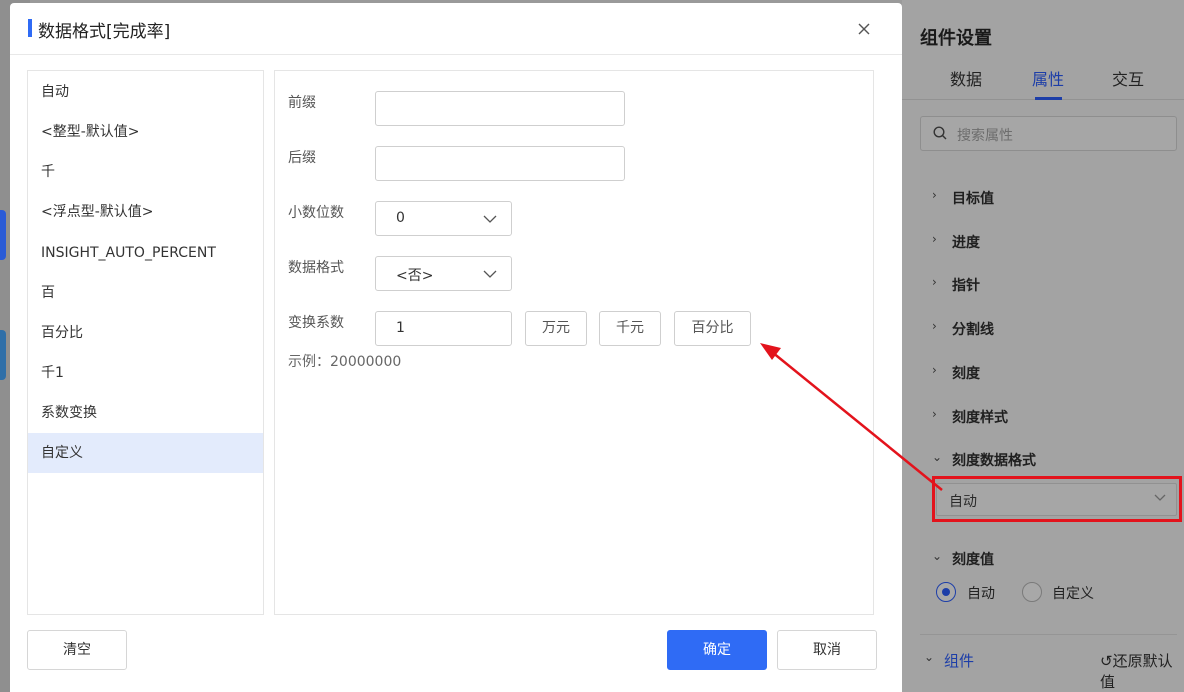 The image size is (1184, 692). What do you see at coordinates (400, 218) in the screenshot?
I see `decimals-value: 0` at bounding box center [400, 218].